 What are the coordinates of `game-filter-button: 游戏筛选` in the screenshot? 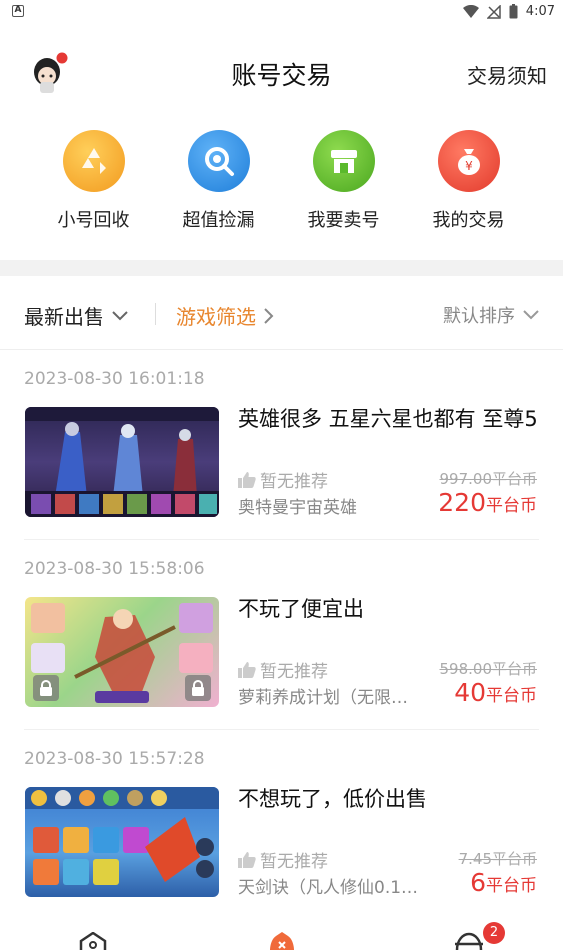 It's located at (225, 315).